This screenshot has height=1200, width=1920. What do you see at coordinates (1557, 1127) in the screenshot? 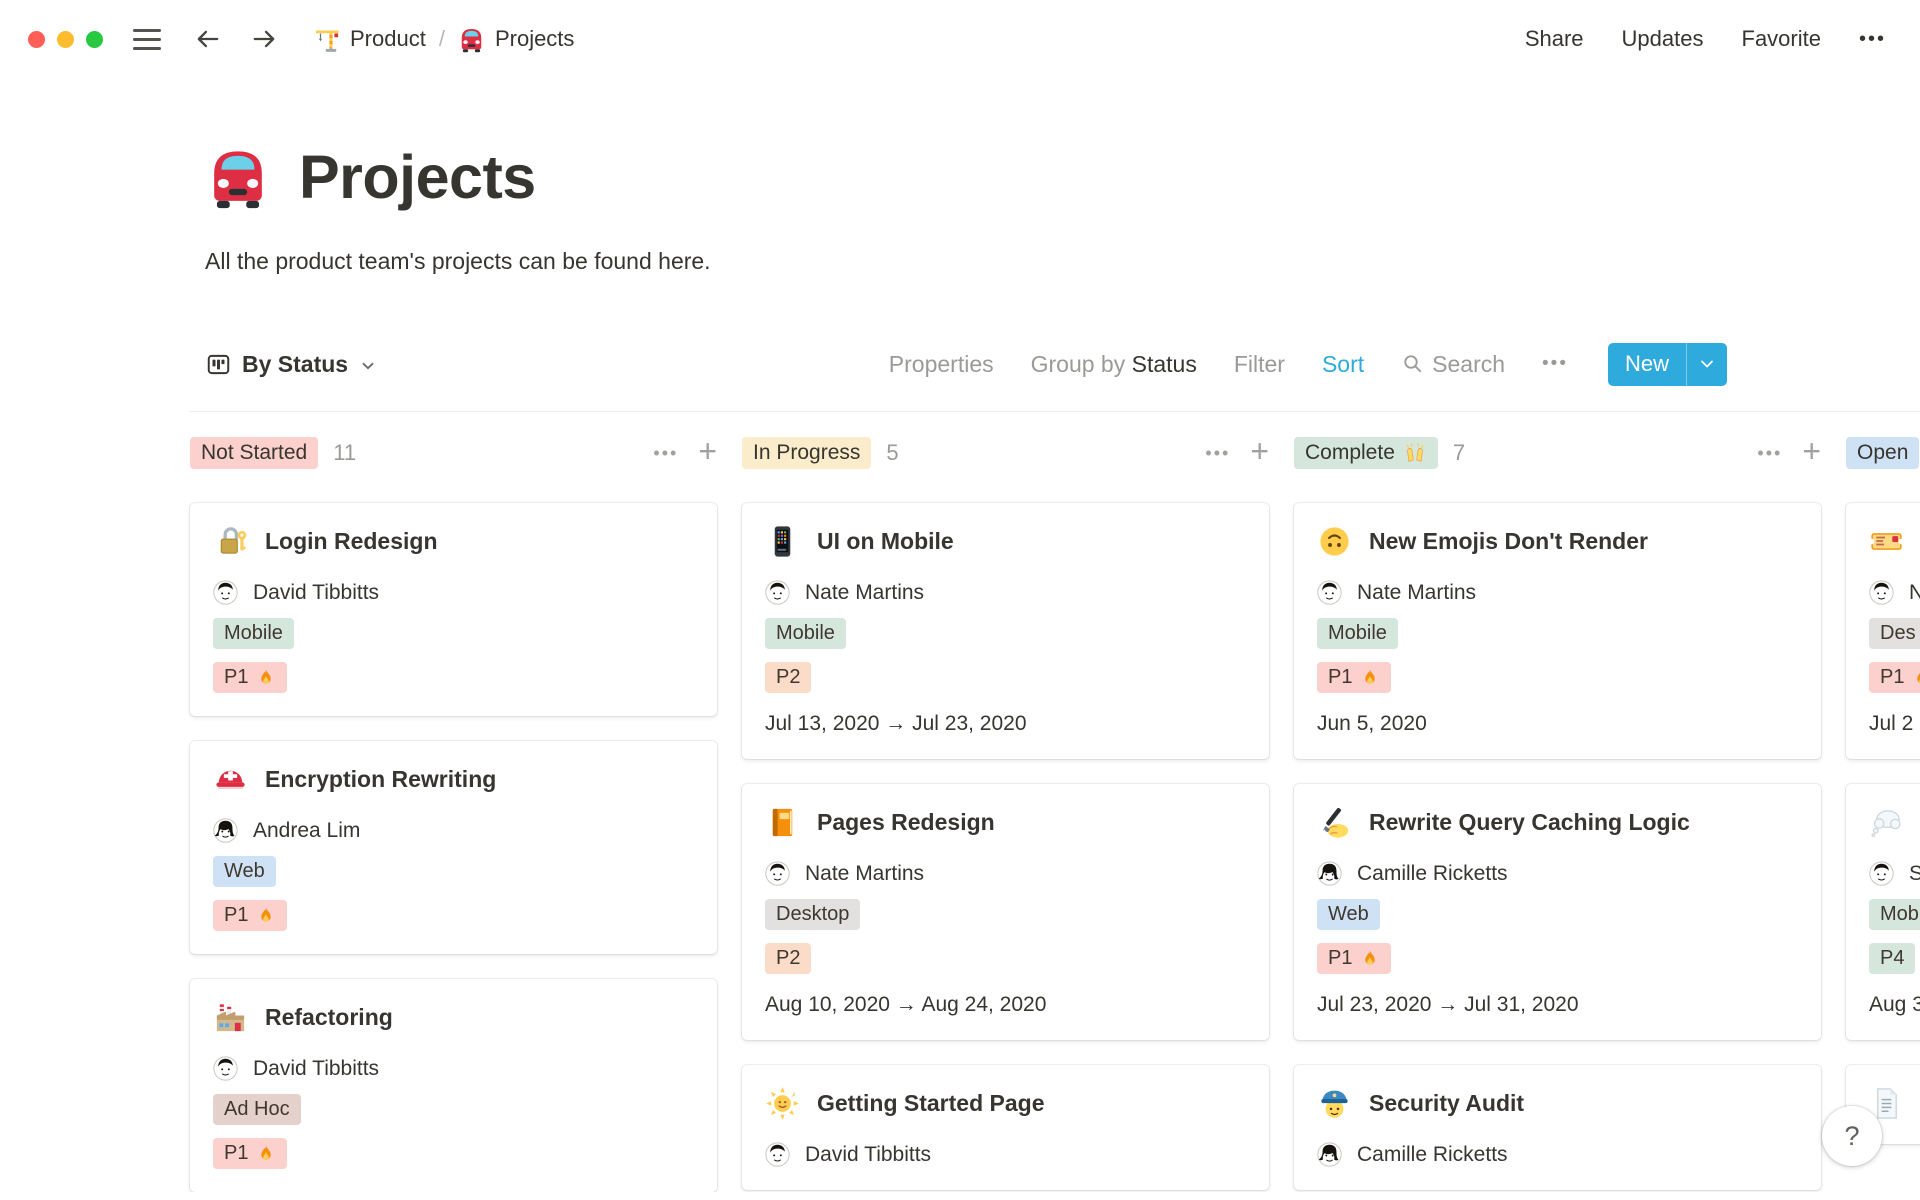
I see `project-card-security-audit: Security Audit Camille Ricketts` at bounding box center [1557, 1127].